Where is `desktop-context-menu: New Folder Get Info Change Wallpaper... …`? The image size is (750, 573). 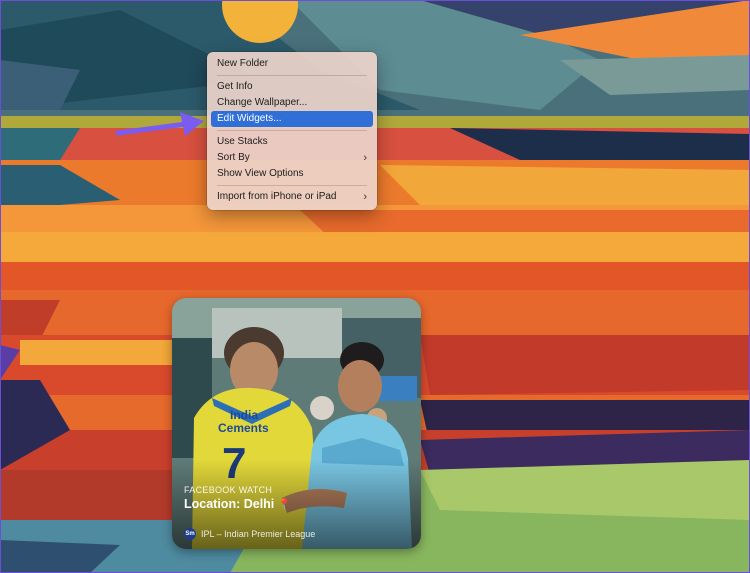
desktop-context-menu: New Folder Get Info Change Wallpaper... … is located at coordinates (292, 131).